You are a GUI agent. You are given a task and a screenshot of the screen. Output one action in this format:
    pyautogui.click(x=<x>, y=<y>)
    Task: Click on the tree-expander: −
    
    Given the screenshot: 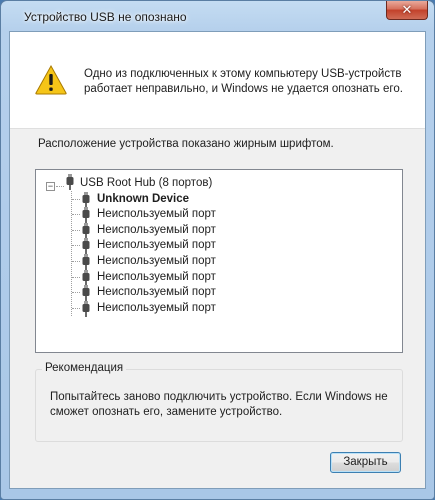 What is the action you would take?
    pyautogui.click(x=50, y=186)
    